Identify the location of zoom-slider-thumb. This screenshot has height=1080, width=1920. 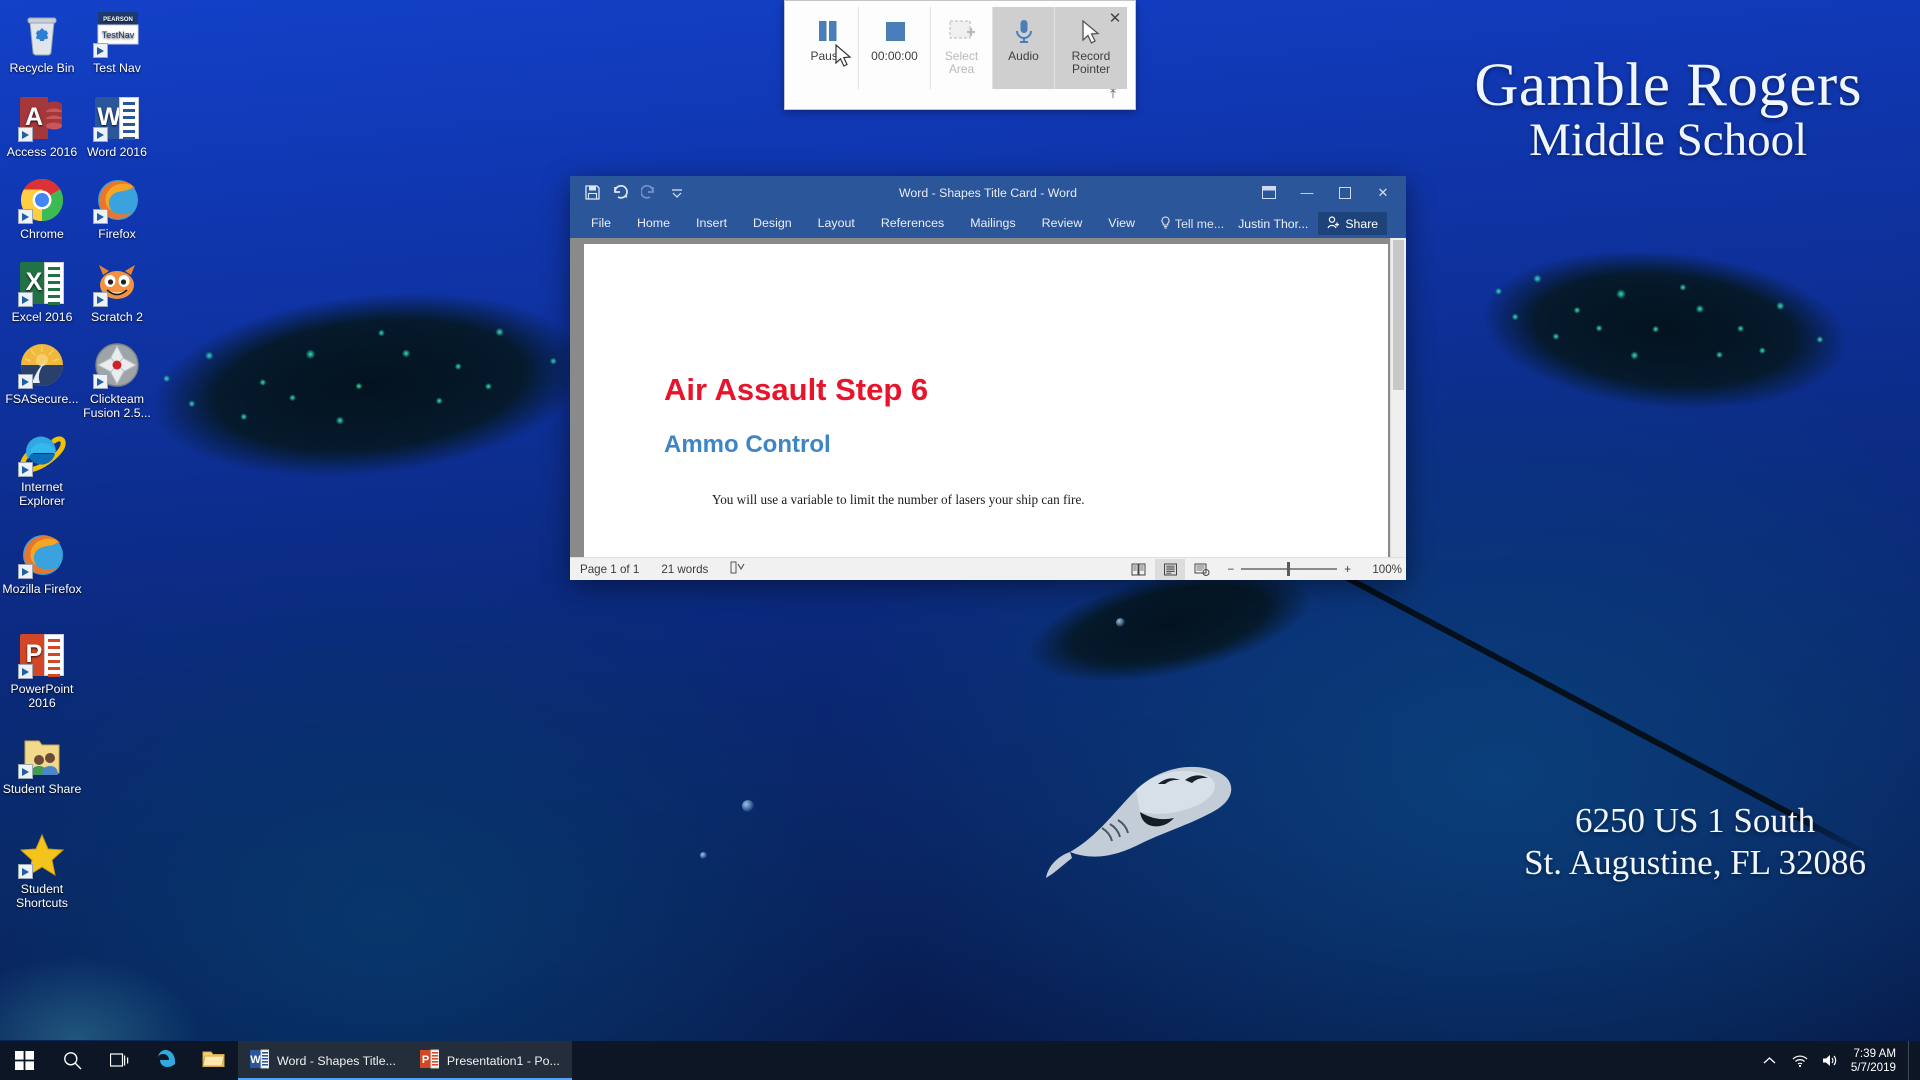
(1289, 569).